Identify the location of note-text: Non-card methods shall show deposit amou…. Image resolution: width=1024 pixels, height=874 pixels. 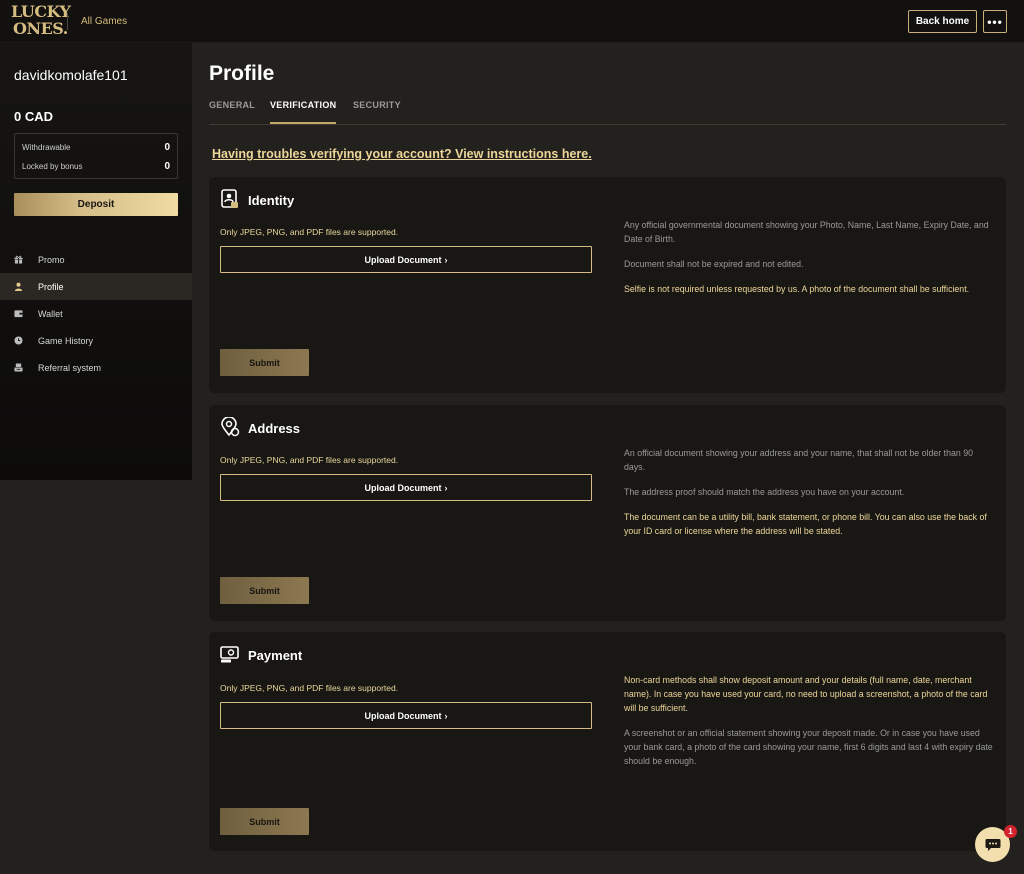
(806, 694).